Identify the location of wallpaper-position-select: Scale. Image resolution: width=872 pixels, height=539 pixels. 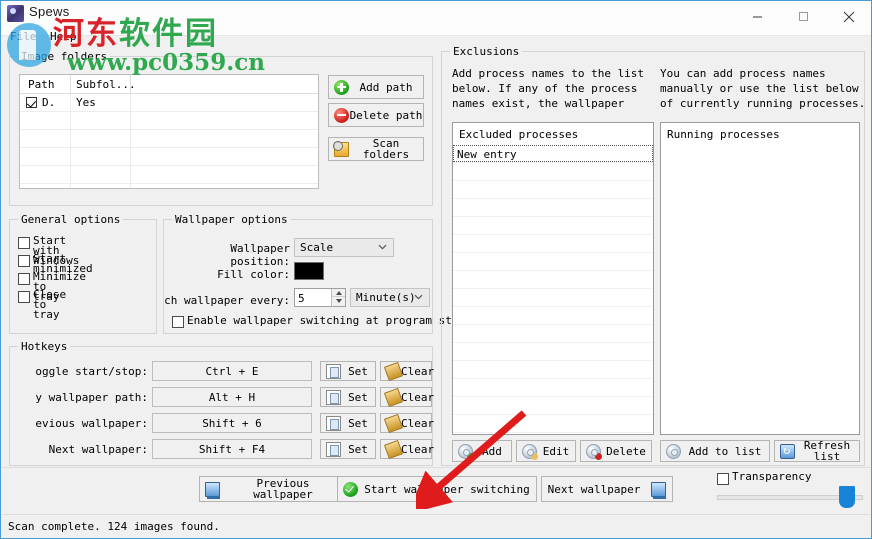
(344, 247).